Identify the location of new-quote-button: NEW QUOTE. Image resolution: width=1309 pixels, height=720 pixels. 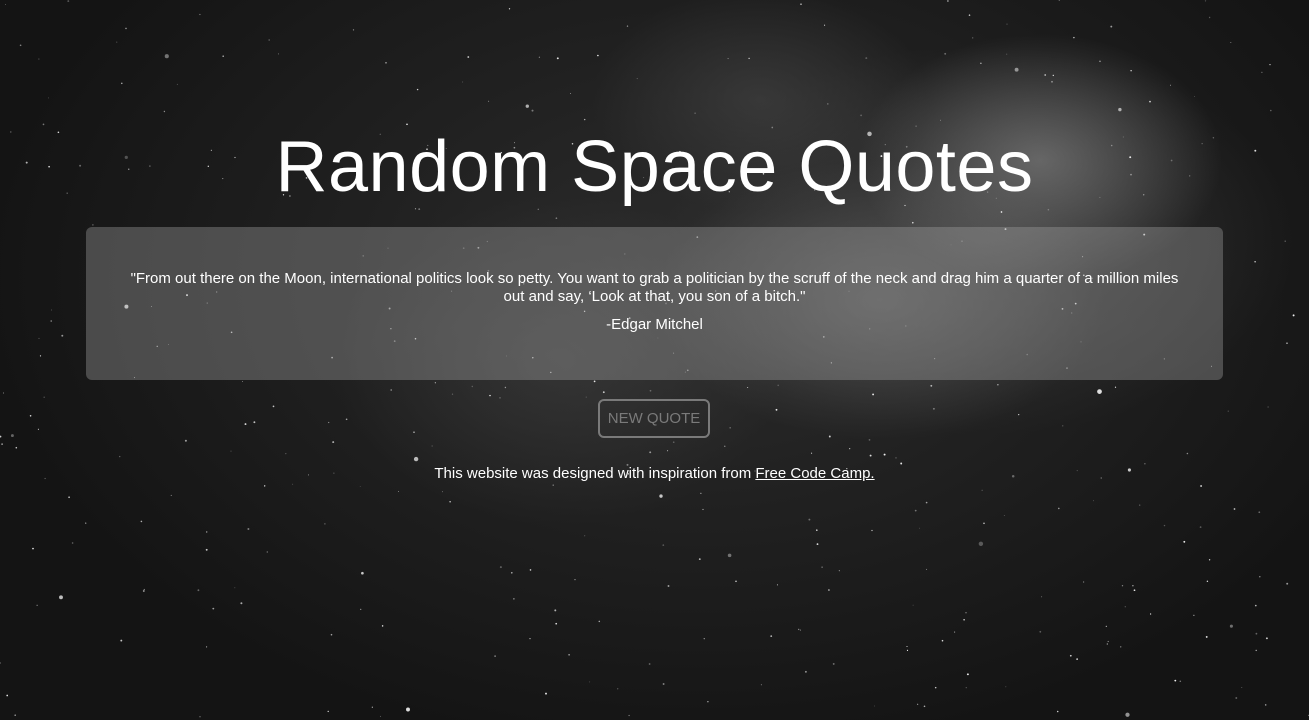
(654, 418).